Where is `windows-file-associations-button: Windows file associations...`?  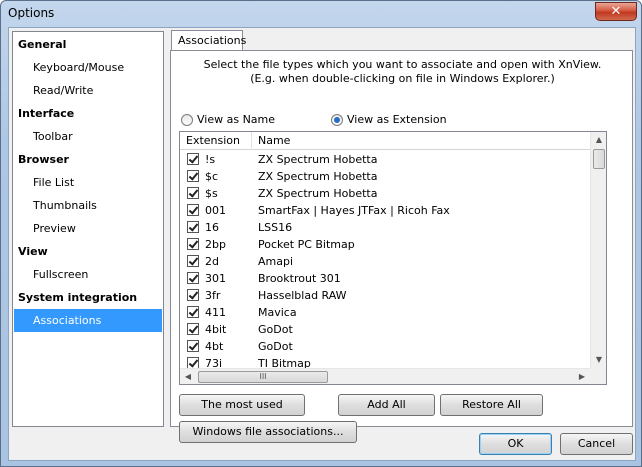 windows-file-associations-button: Windows file associations... is located at coordinates (268, 432).